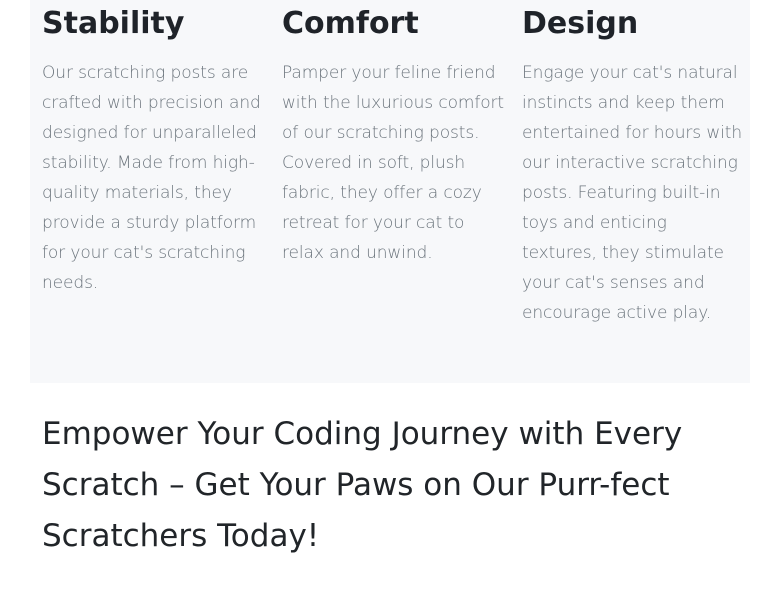  I want to click on feature-title: Comfort, so click(350, 23).